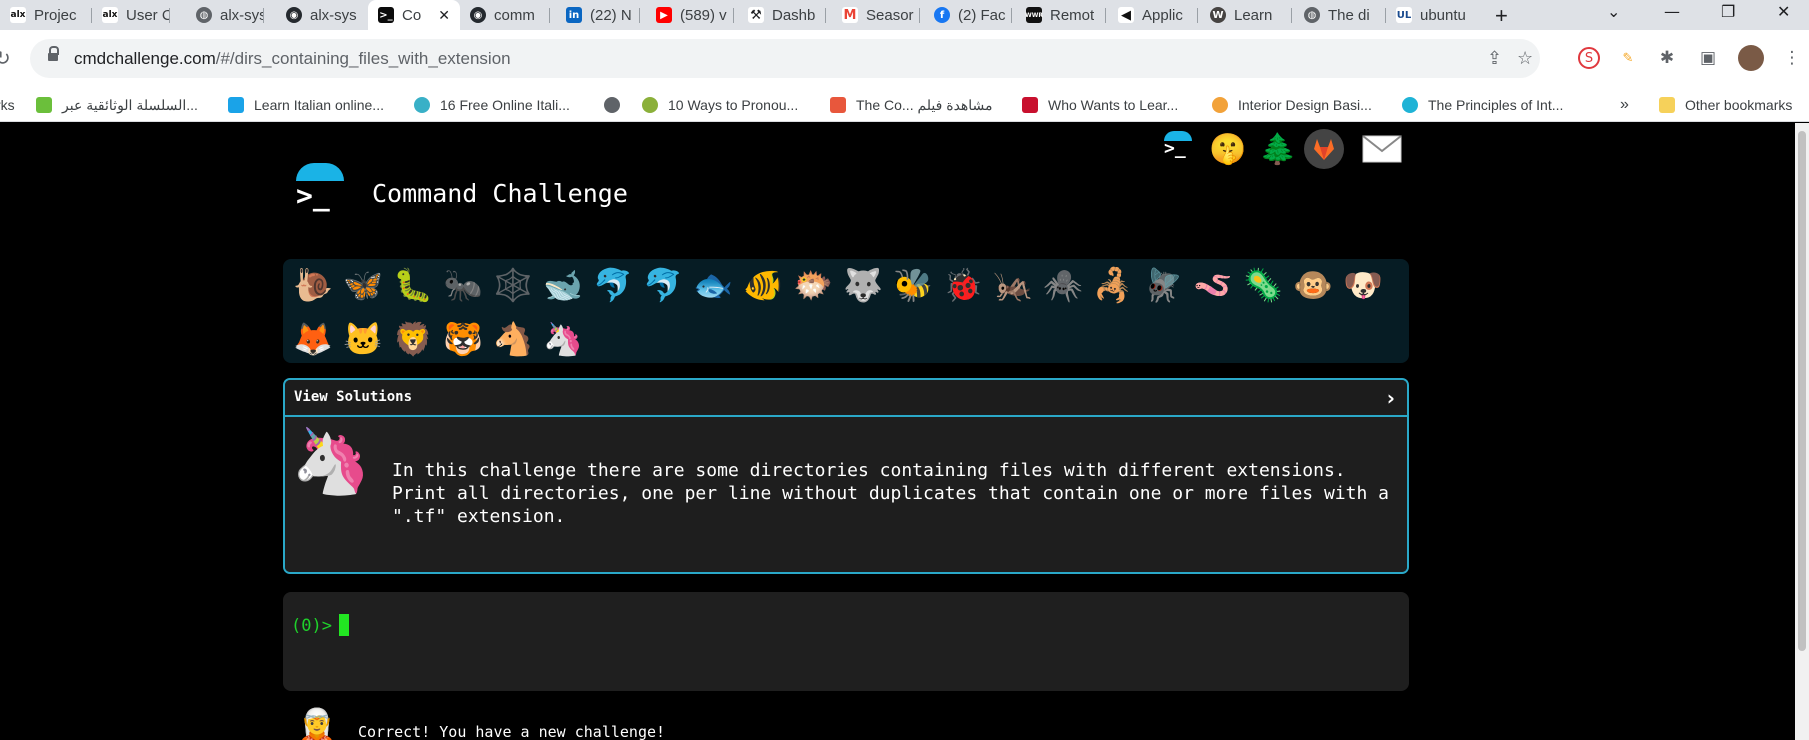 Image resolution: width=1809 pixels, height=740 pixels. I want to click on profile-avatar, so click(1751, 58).